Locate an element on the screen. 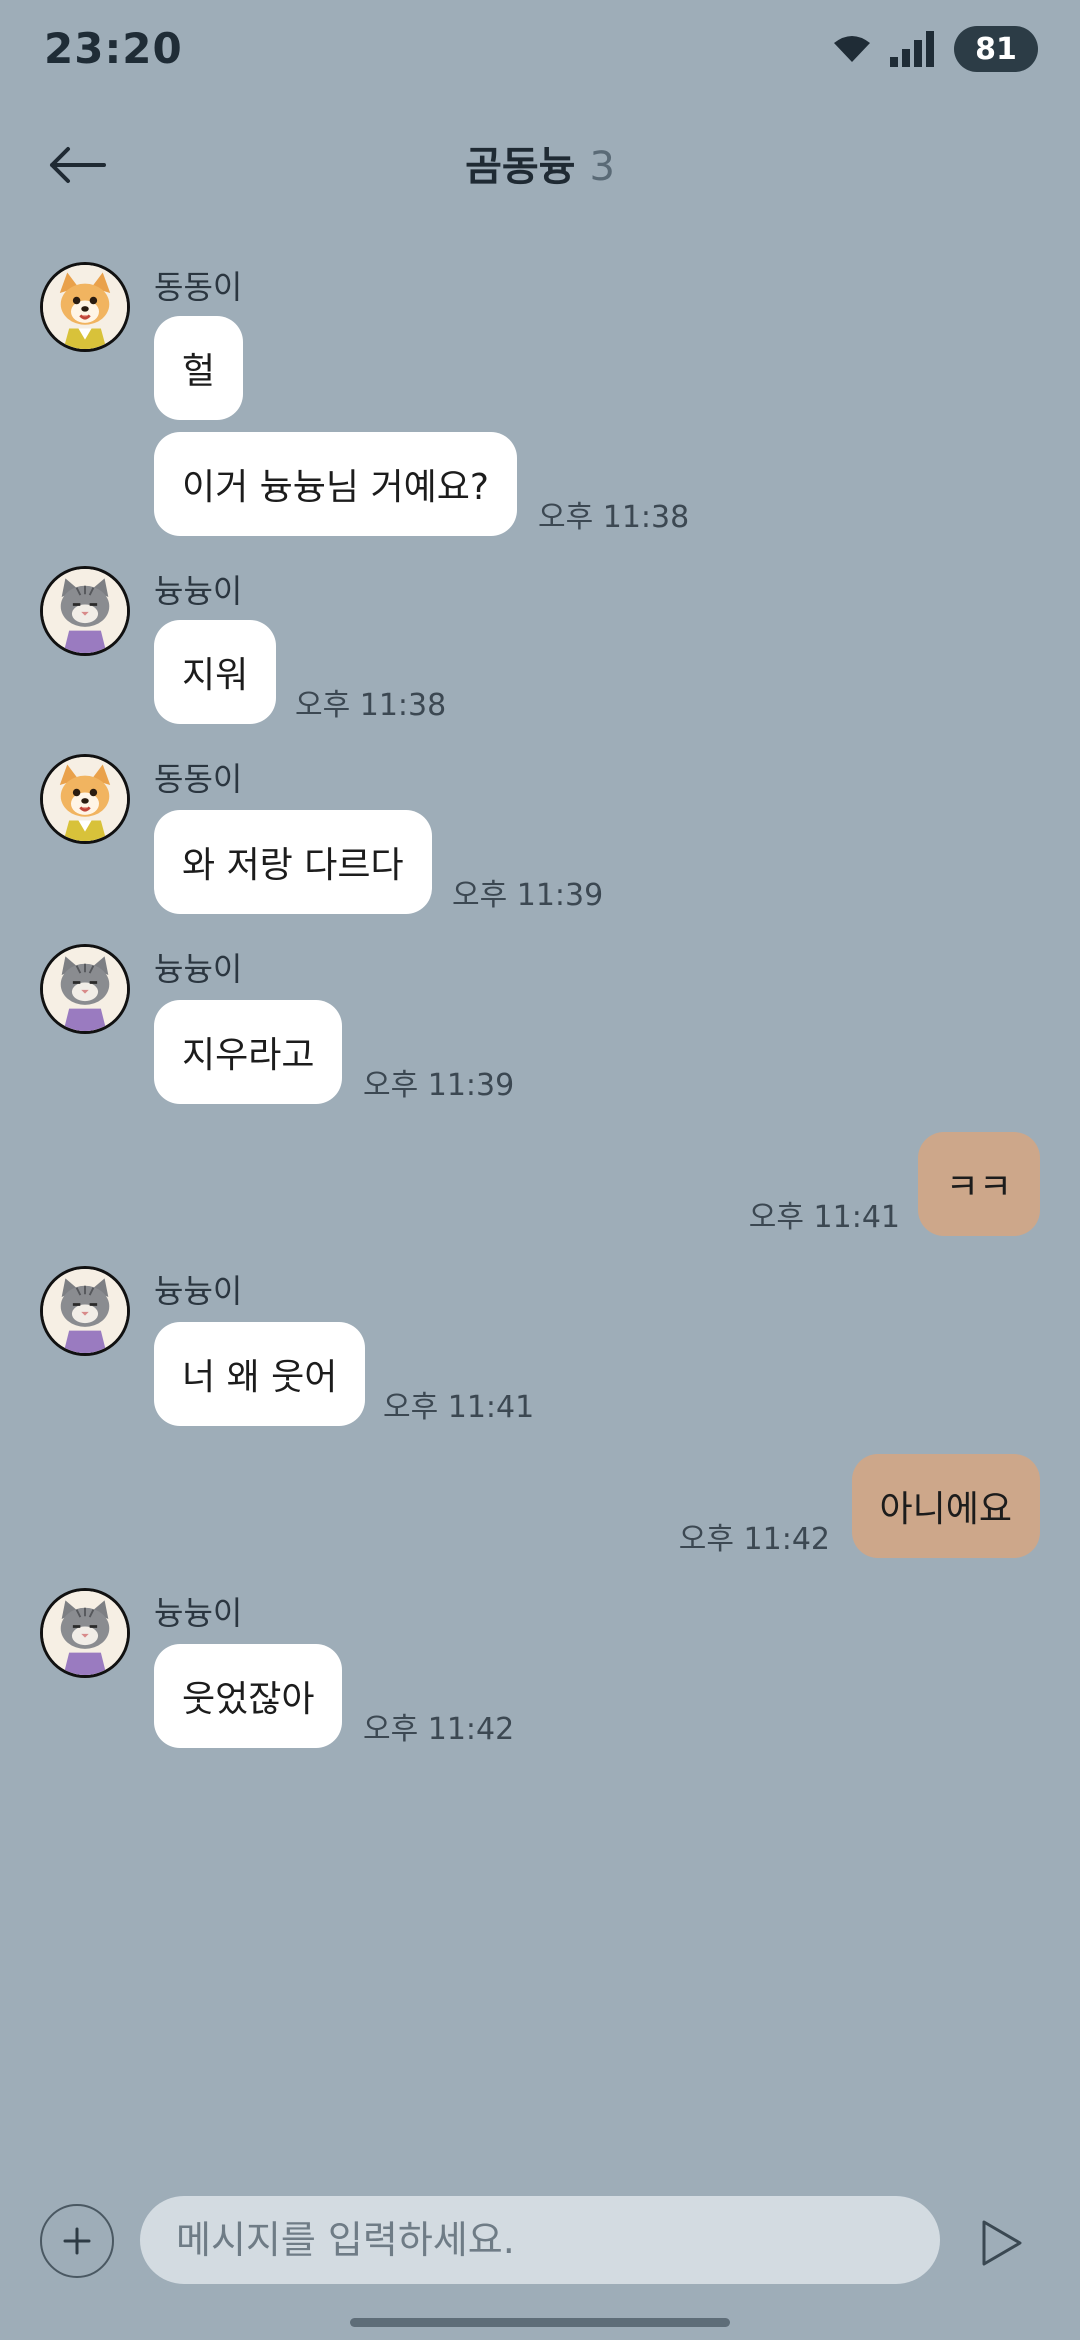  message-bubble: 너 왜 웃어 is located at coordinates (260, 1374).